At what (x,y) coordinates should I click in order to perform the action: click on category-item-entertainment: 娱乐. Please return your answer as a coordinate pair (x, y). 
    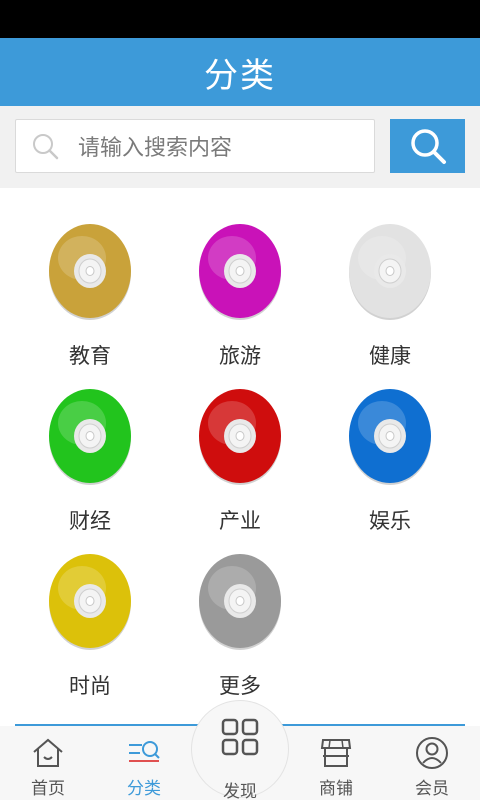
    Looking at the image, I should click on (390, 443).